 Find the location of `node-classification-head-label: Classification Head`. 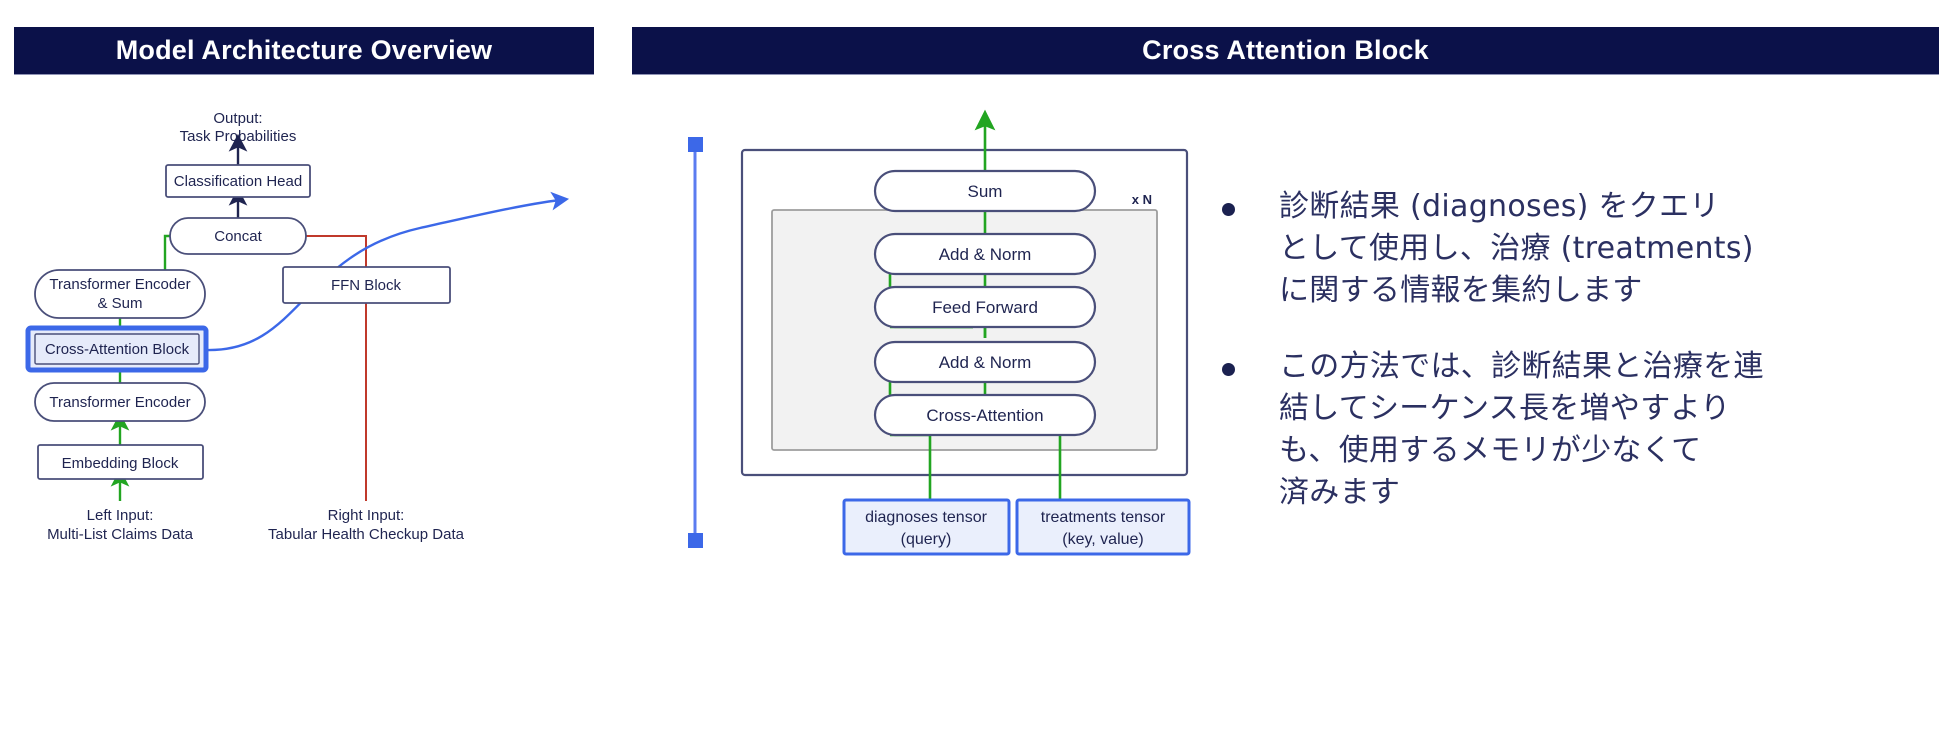

node-classification-head-label: Classification Head is located at coordinates (238, 181).